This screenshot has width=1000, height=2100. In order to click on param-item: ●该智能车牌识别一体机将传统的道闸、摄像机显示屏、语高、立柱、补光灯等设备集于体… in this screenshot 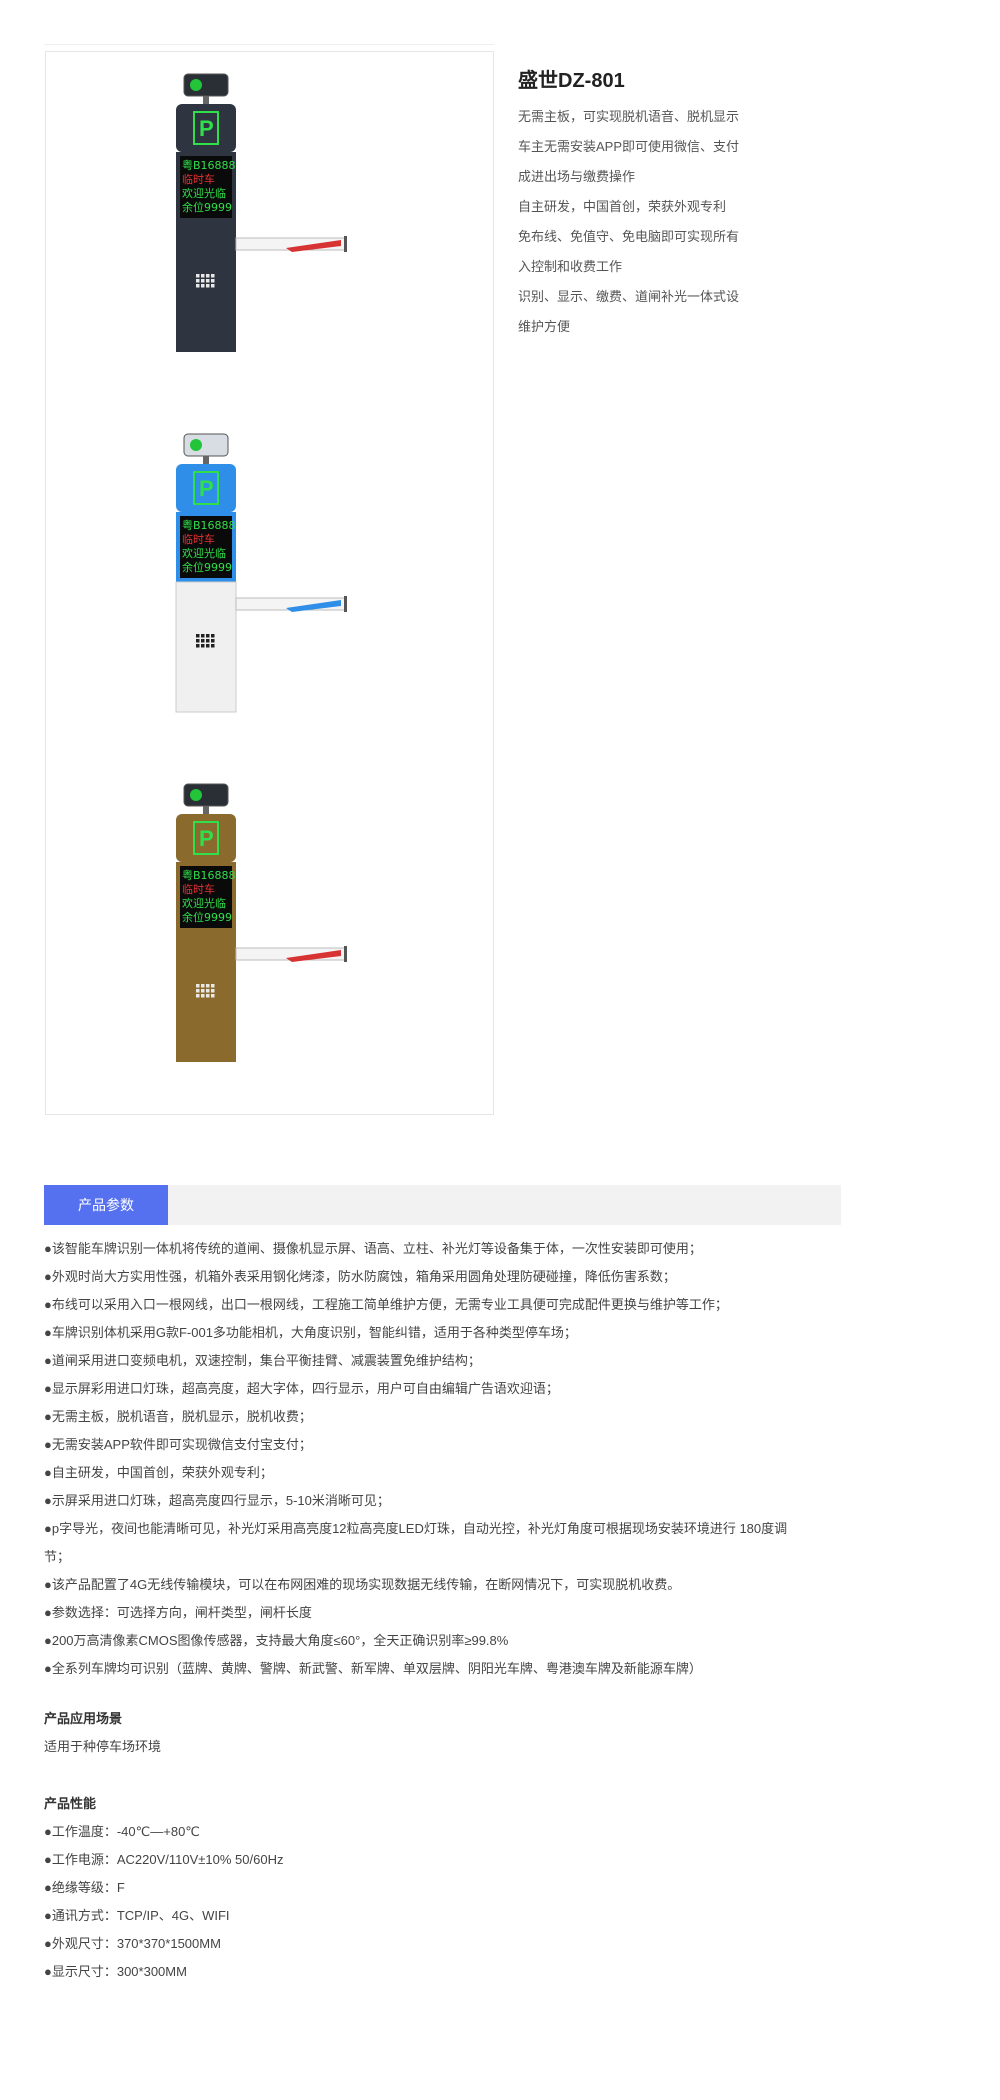, I will do `click(373, 1248)`.